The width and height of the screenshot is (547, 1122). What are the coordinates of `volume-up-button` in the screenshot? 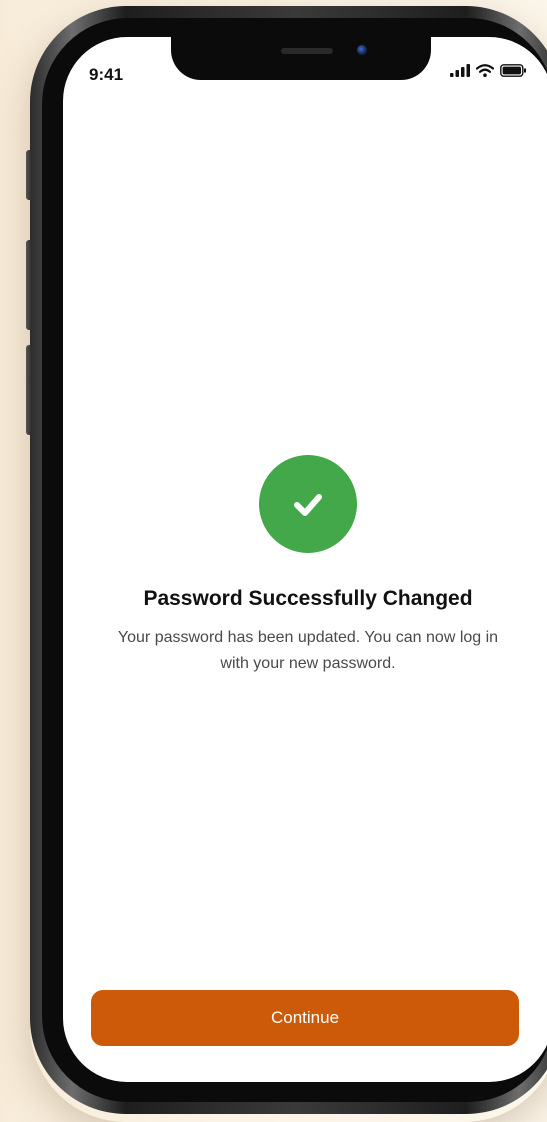 It's located at (29, 285).